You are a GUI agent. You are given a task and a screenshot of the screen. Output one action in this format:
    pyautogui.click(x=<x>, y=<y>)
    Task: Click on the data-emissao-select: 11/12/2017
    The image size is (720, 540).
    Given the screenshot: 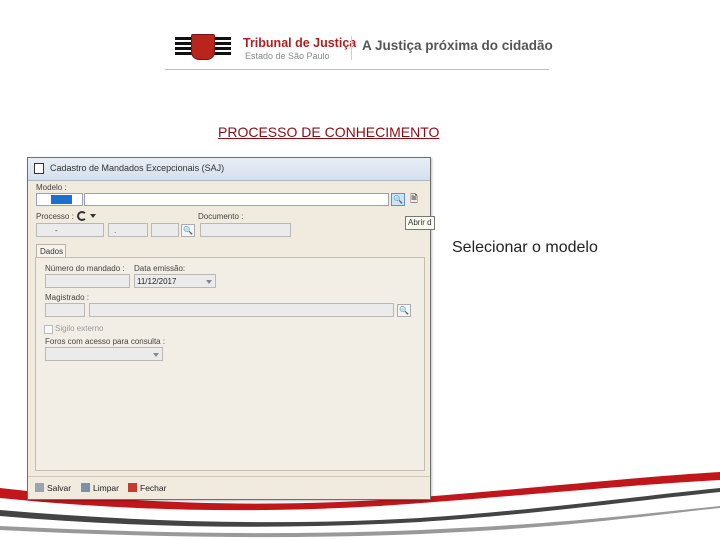 What is the action you would take?
    pyautogui.click(x=175, y=281)
    